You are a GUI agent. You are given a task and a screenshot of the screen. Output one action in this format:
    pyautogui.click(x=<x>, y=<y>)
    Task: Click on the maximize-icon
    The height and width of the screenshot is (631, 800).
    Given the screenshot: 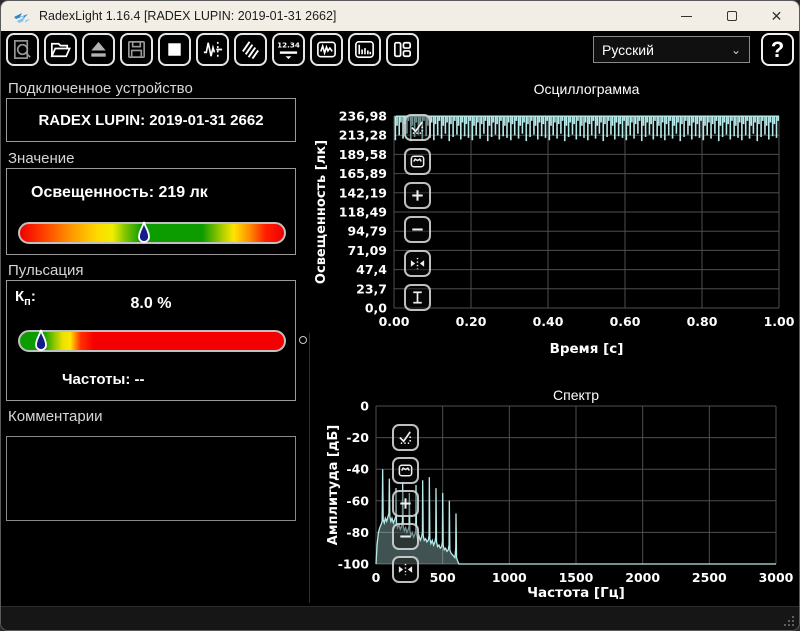 What is the action you would take?
    pyautogui.click(x=731, y=16)
    